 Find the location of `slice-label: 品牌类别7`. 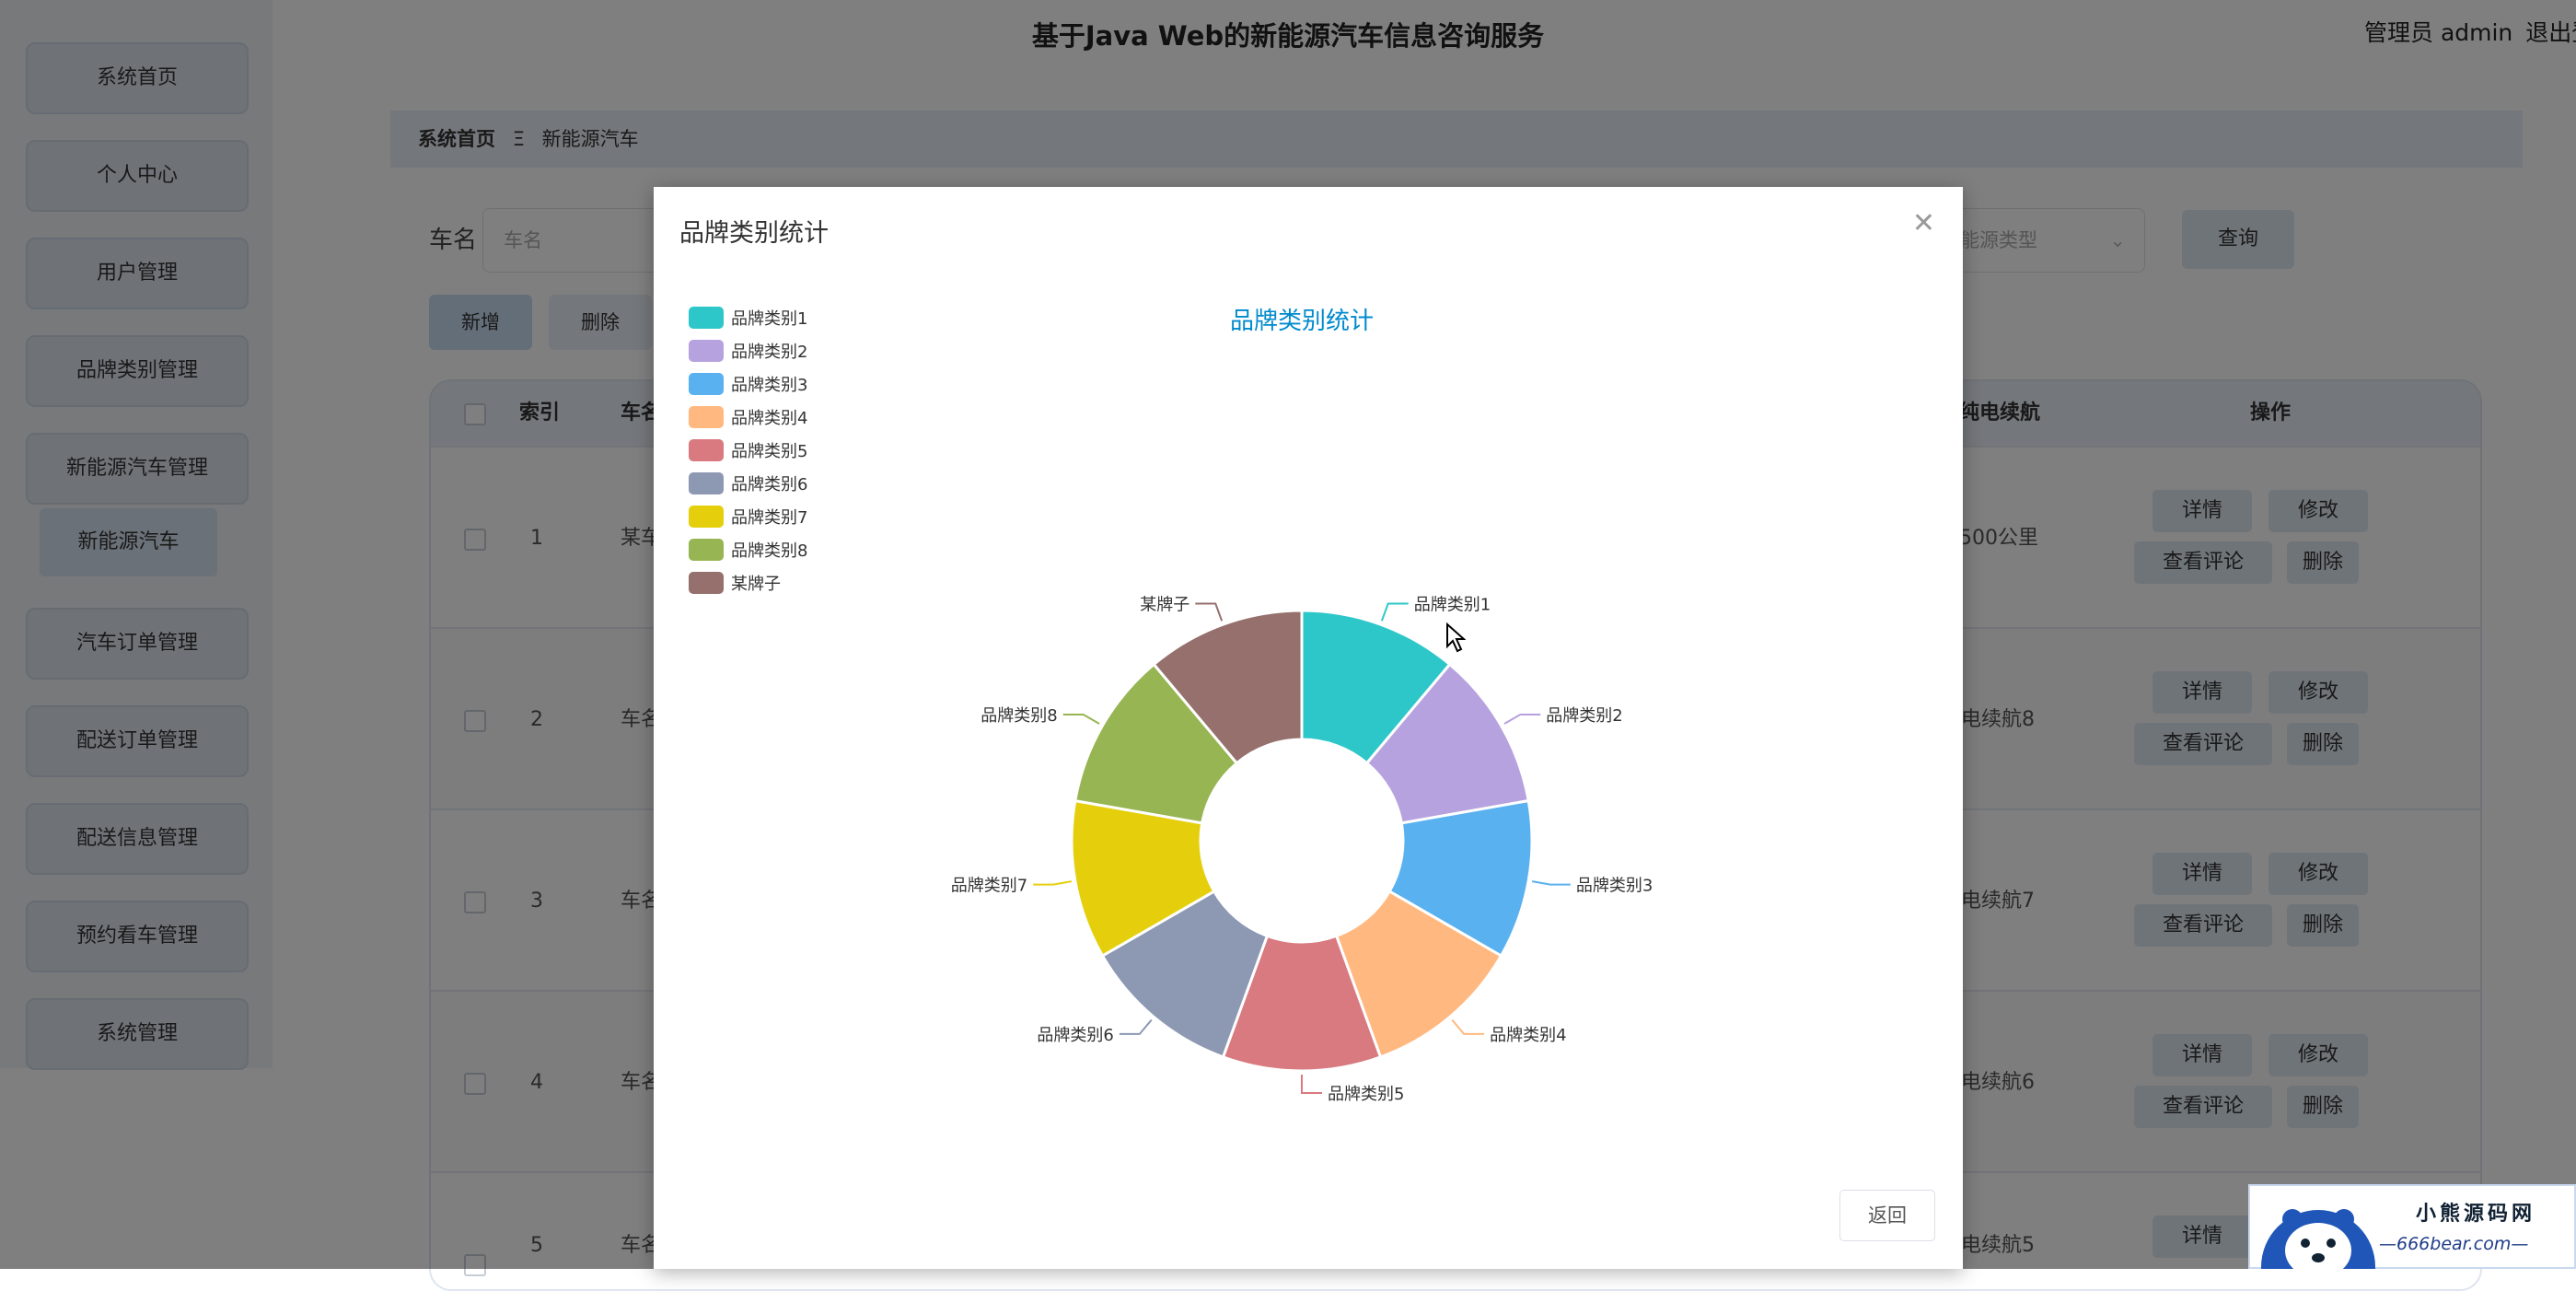

slice-label: 品牌类别7 is located at coordinates (989, 887).